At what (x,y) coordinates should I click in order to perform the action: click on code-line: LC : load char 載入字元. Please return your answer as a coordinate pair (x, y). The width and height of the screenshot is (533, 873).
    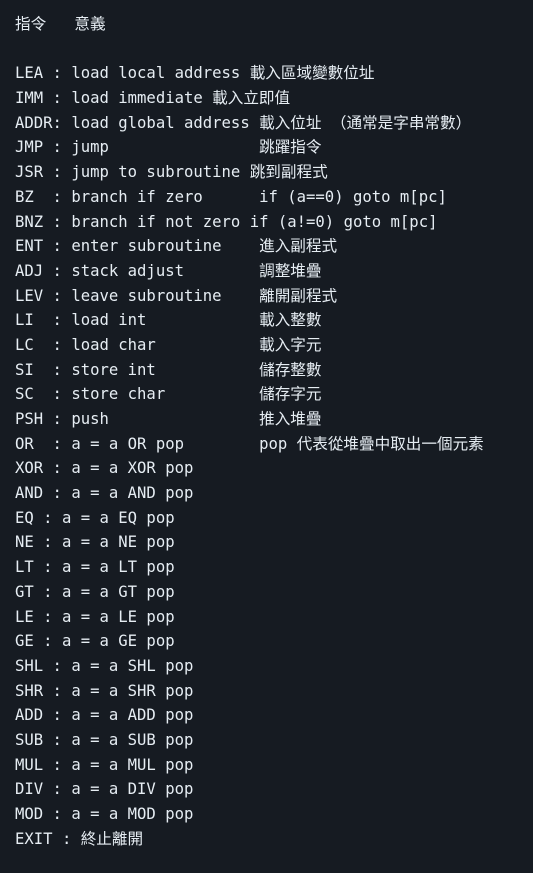
    Looking at the image, I should click on (168, 344).